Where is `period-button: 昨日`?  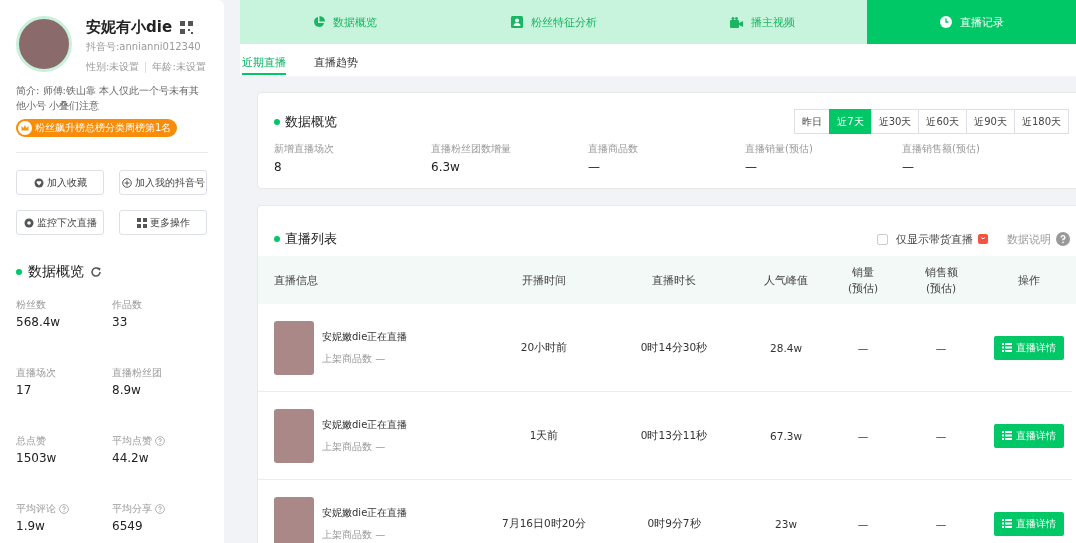 period-button: 昨日 is located at coordinates (812, 121).